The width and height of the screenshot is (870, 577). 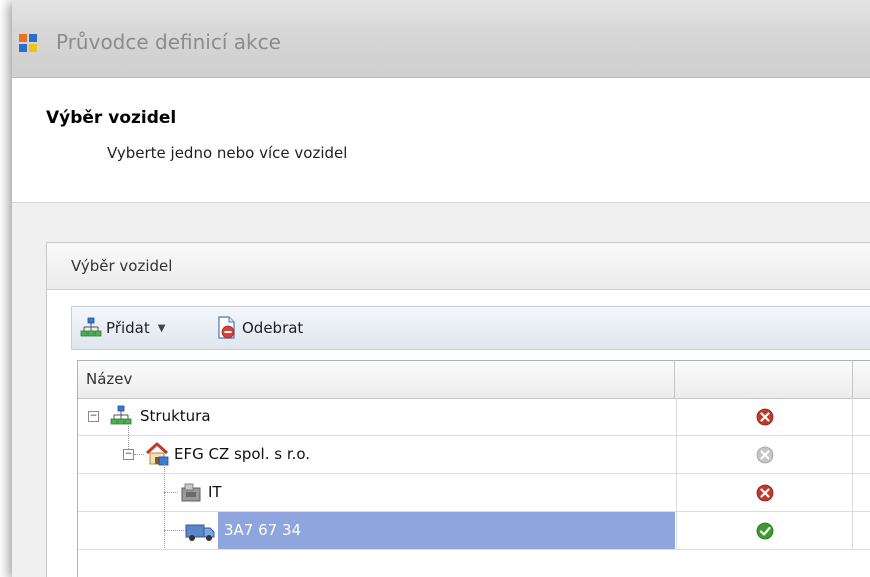 What do you see at coordinates (122, 266) in the screenshot?
I see `group-title: Výběr vozidel` at bounding box center [122, 266].